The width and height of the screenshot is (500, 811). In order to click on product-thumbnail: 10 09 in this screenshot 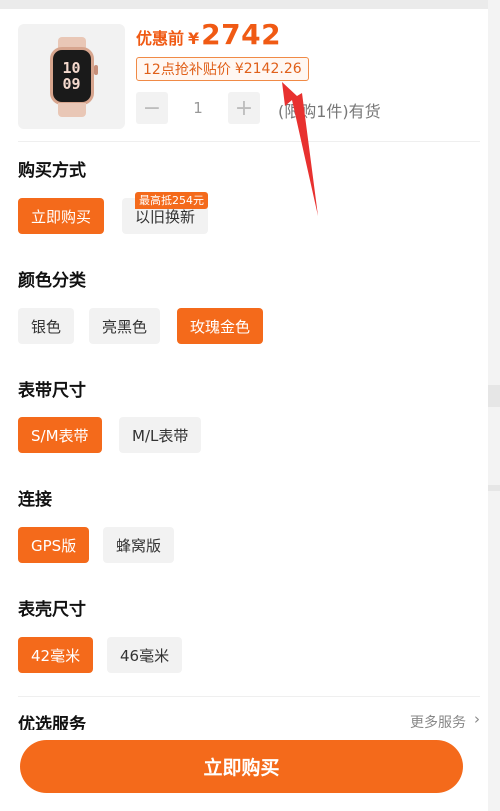, I will do `click(71, 76)`.